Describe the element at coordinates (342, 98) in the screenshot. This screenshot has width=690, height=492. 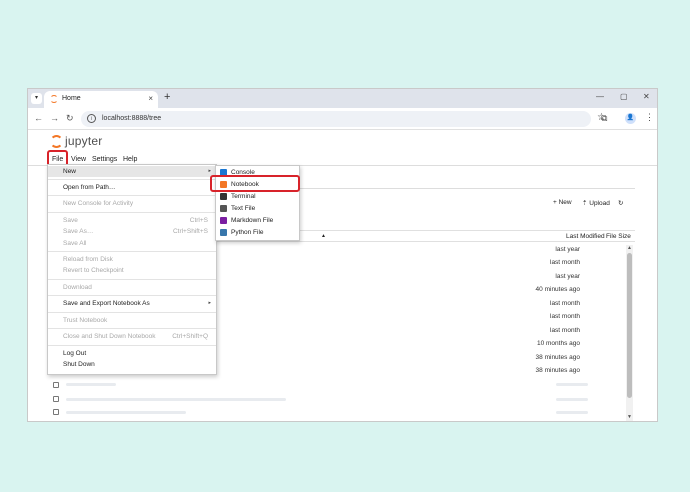
I see `tab-bar: ▾ Home × + — ▢ ✕` at that location.